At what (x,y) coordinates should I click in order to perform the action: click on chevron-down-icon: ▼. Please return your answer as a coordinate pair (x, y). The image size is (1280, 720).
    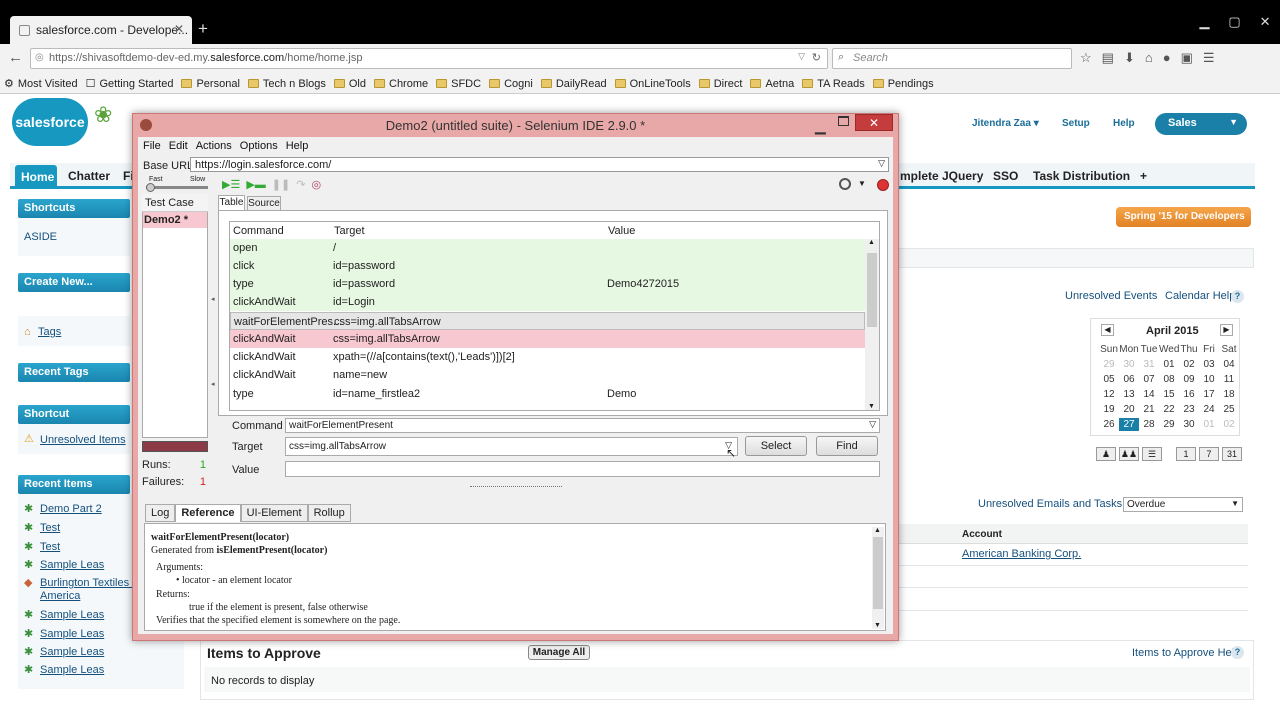
    Looking at the image, I should click on (862, 183).